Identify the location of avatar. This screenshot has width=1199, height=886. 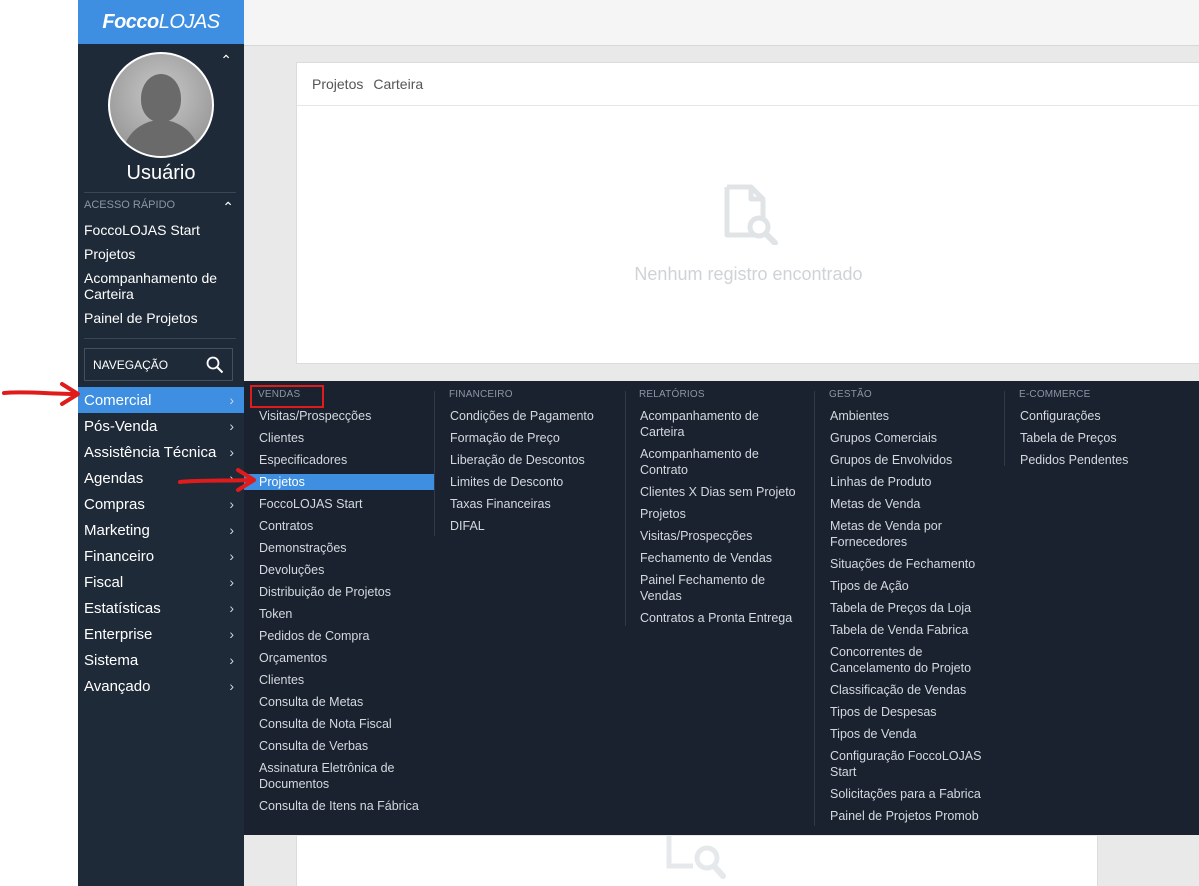
(161, 105).